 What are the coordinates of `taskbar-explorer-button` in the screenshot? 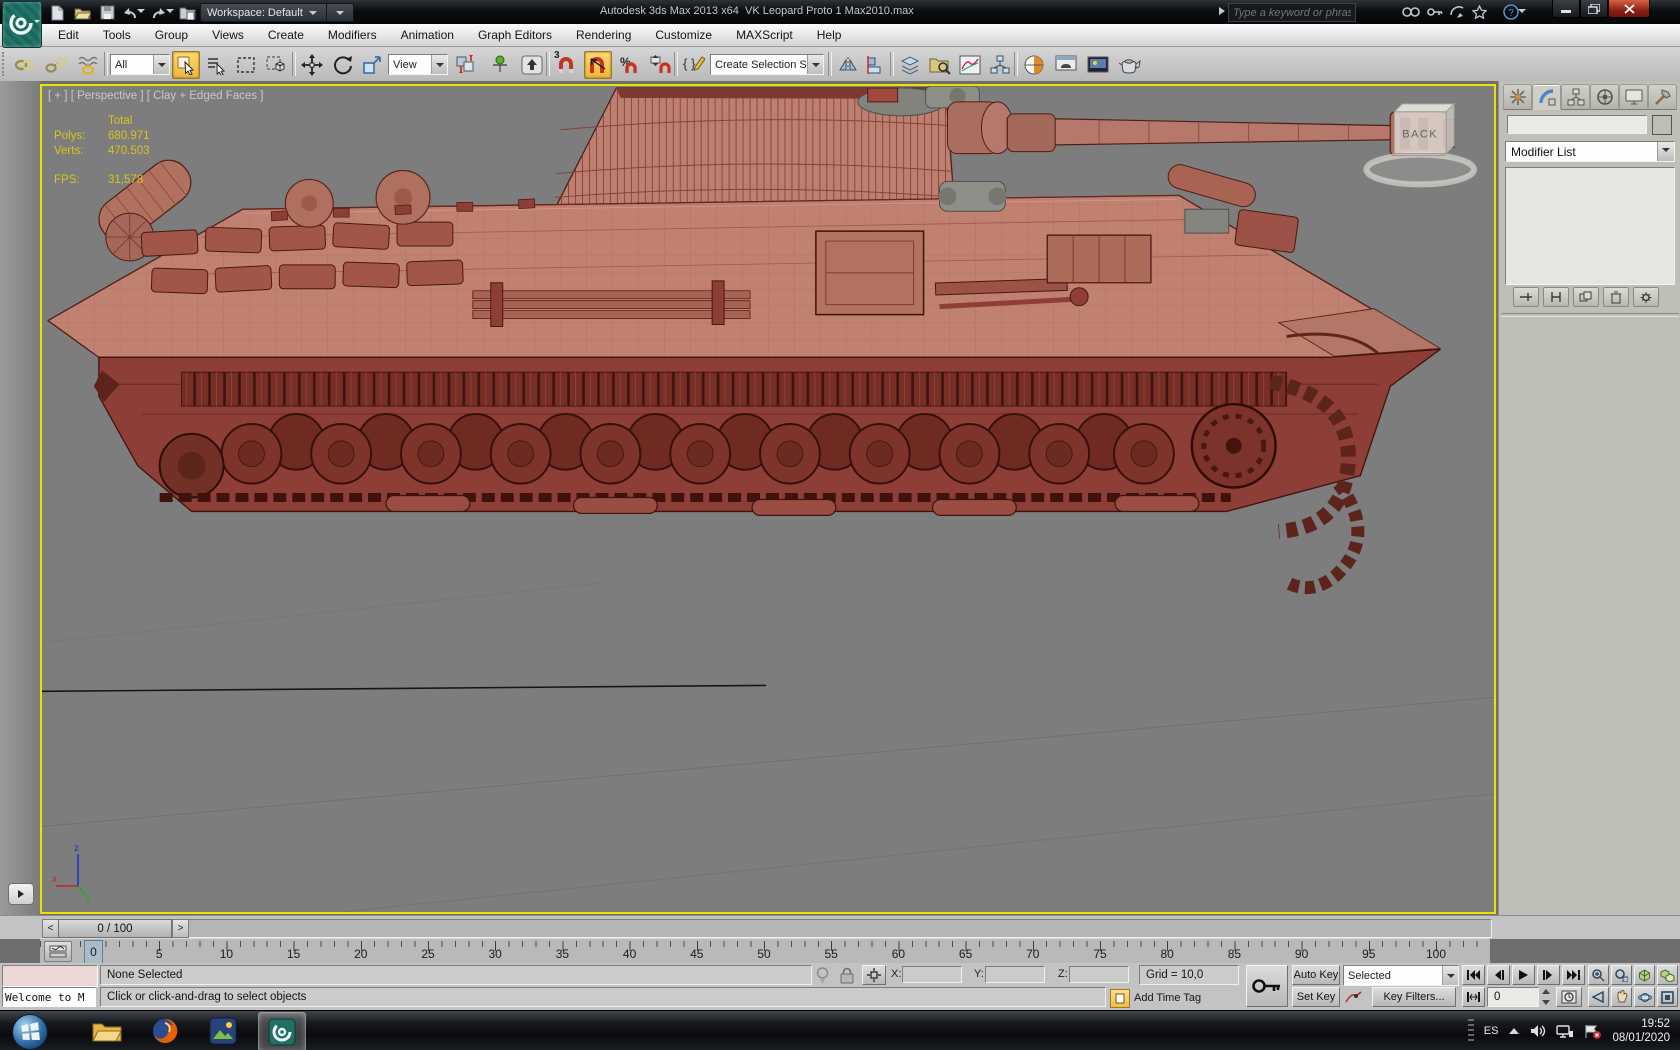 It's located at (107, 1031).